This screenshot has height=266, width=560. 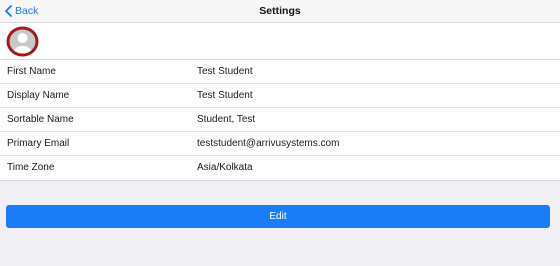 I want to click on field-value: teststudent@arrivusystems.com, so click(x=268, y=143).